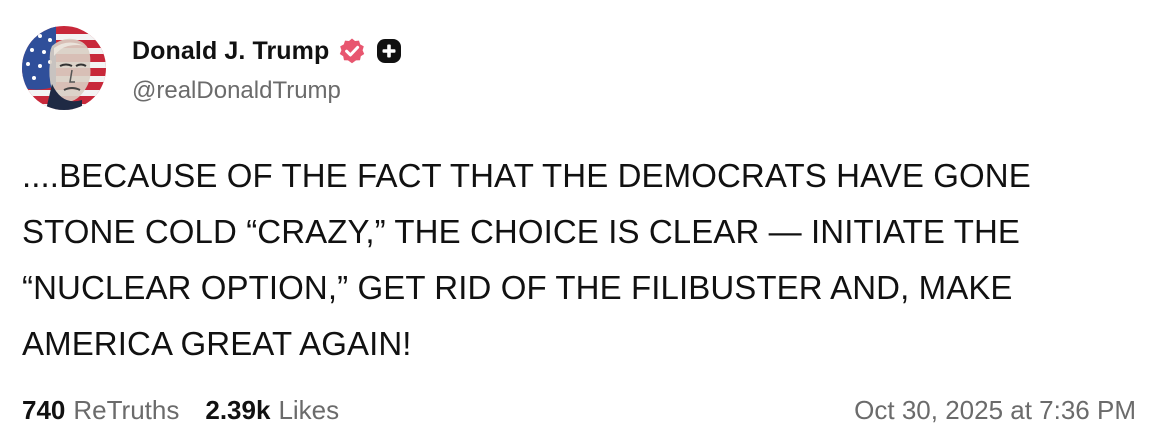  What do you see at coordinates (238, 409) in the screenshot?
I see `likes-count: 2.39k` at bounding box center [238, 409].